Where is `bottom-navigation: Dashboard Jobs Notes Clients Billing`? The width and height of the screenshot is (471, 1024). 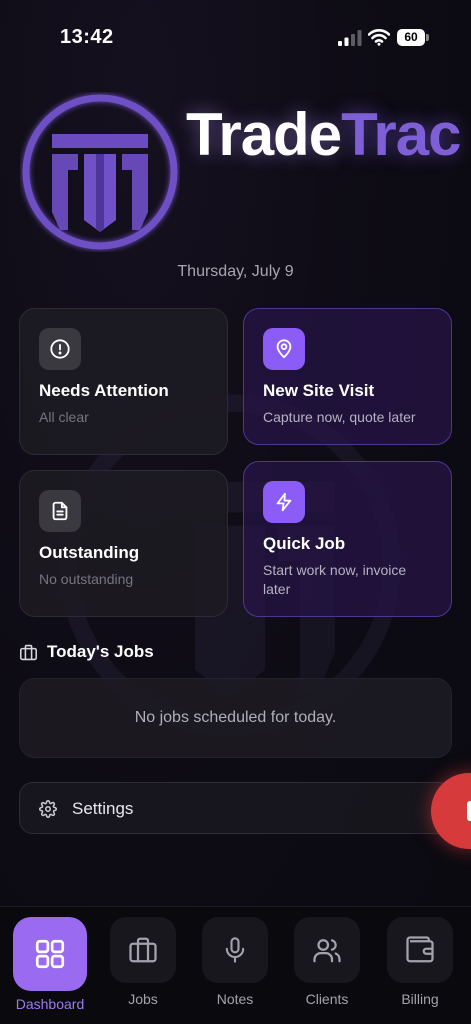
bottom-navigation: Dashboard Jobs Notes Clients Billing is located at coordinates (235, 965).